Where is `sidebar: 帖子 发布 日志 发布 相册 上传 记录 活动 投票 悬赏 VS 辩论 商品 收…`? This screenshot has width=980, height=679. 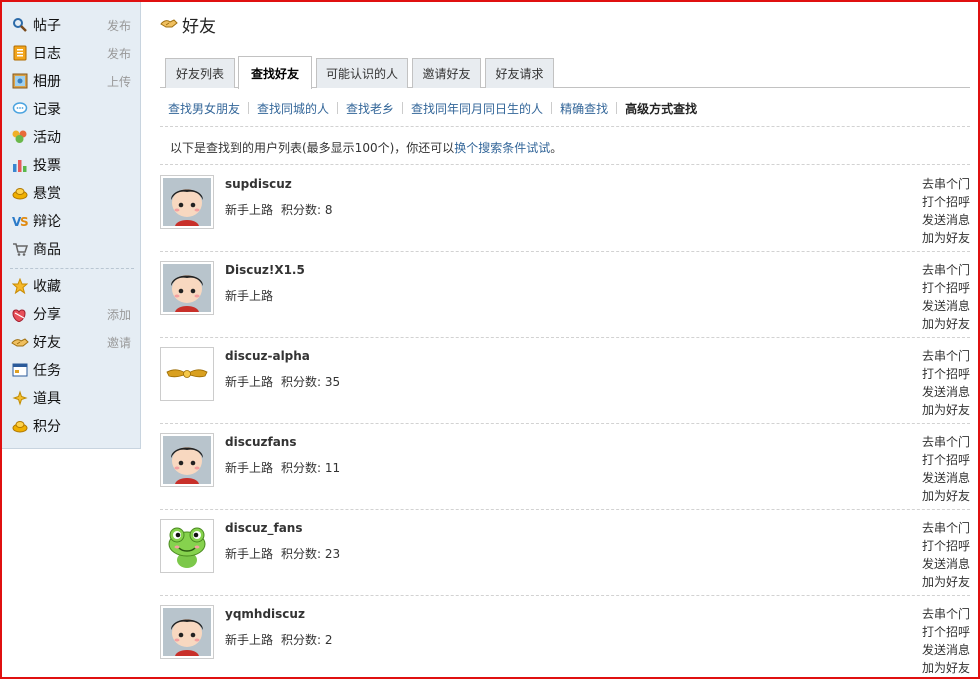 sidebar: 帖子 发布 日志 发布 相册 上传 记录 活动 投票 悬赏 VS 辩论 商品 收… is located at coordinates (71, 225).